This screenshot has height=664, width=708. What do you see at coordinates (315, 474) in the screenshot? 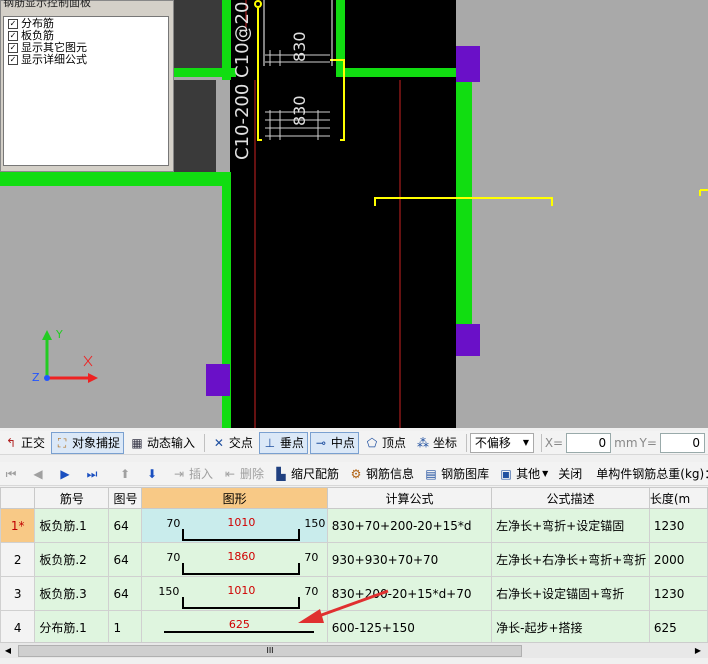
I see `scale-rebar-label: 缩尺配筋` at bounding box center [315, 474].